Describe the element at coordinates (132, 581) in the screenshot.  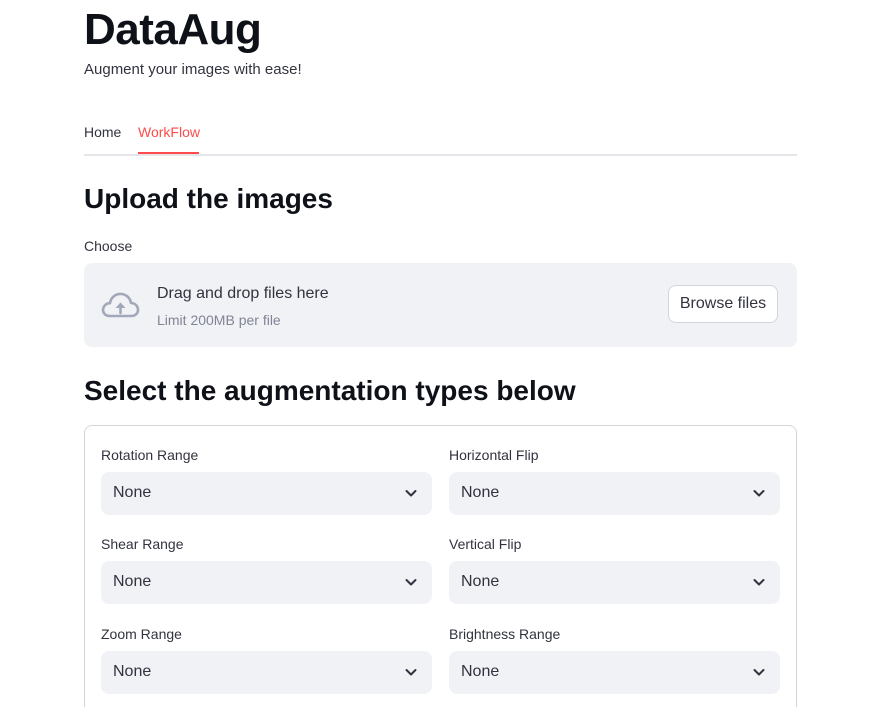
I see `shear-range-value: None` at that location.